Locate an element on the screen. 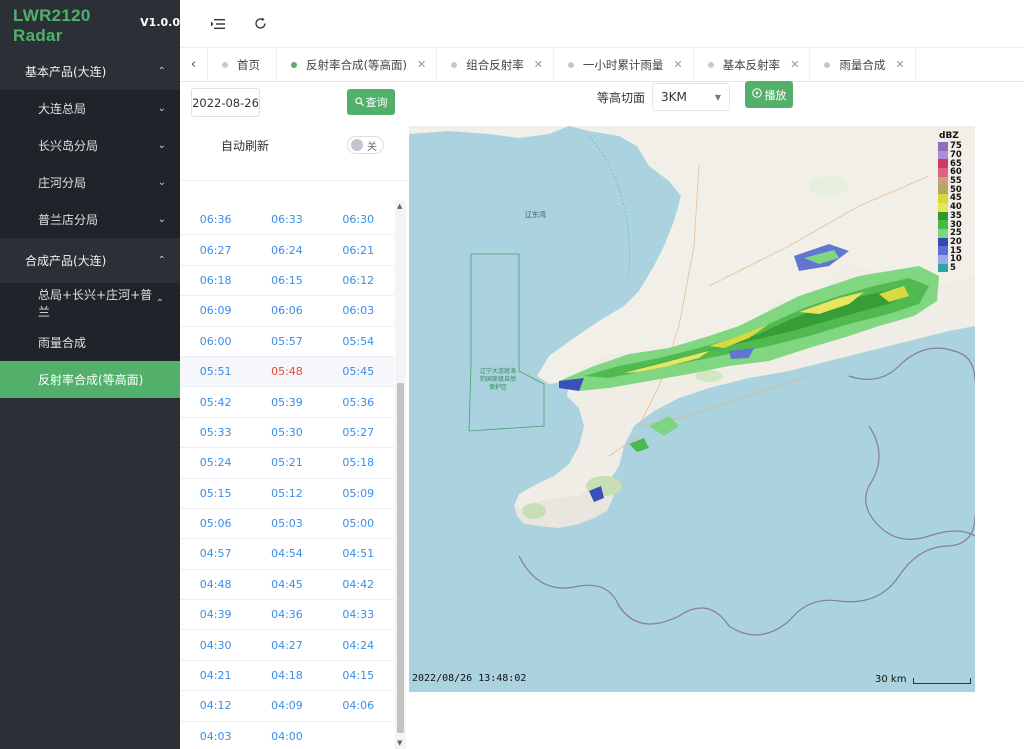 This screenshot has width=1024, height=749. auto-refresh-toggle: 关 is located at coordinates (365, 145).